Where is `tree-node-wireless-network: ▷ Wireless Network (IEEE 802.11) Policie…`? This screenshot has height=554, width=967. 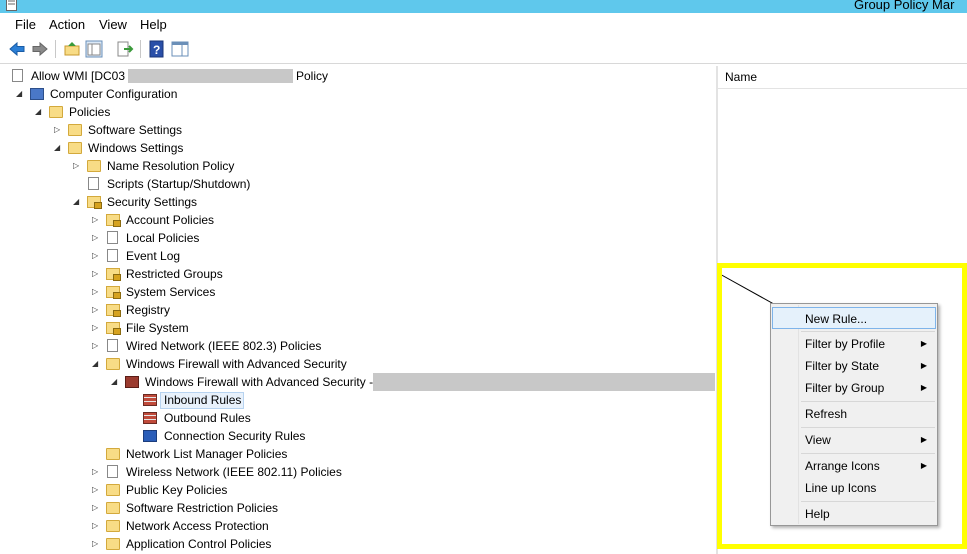
tree-node-wireless-network: ▷ Wireless Network (IEEE 802.11) Policie… is located at coordinates (358, 472).